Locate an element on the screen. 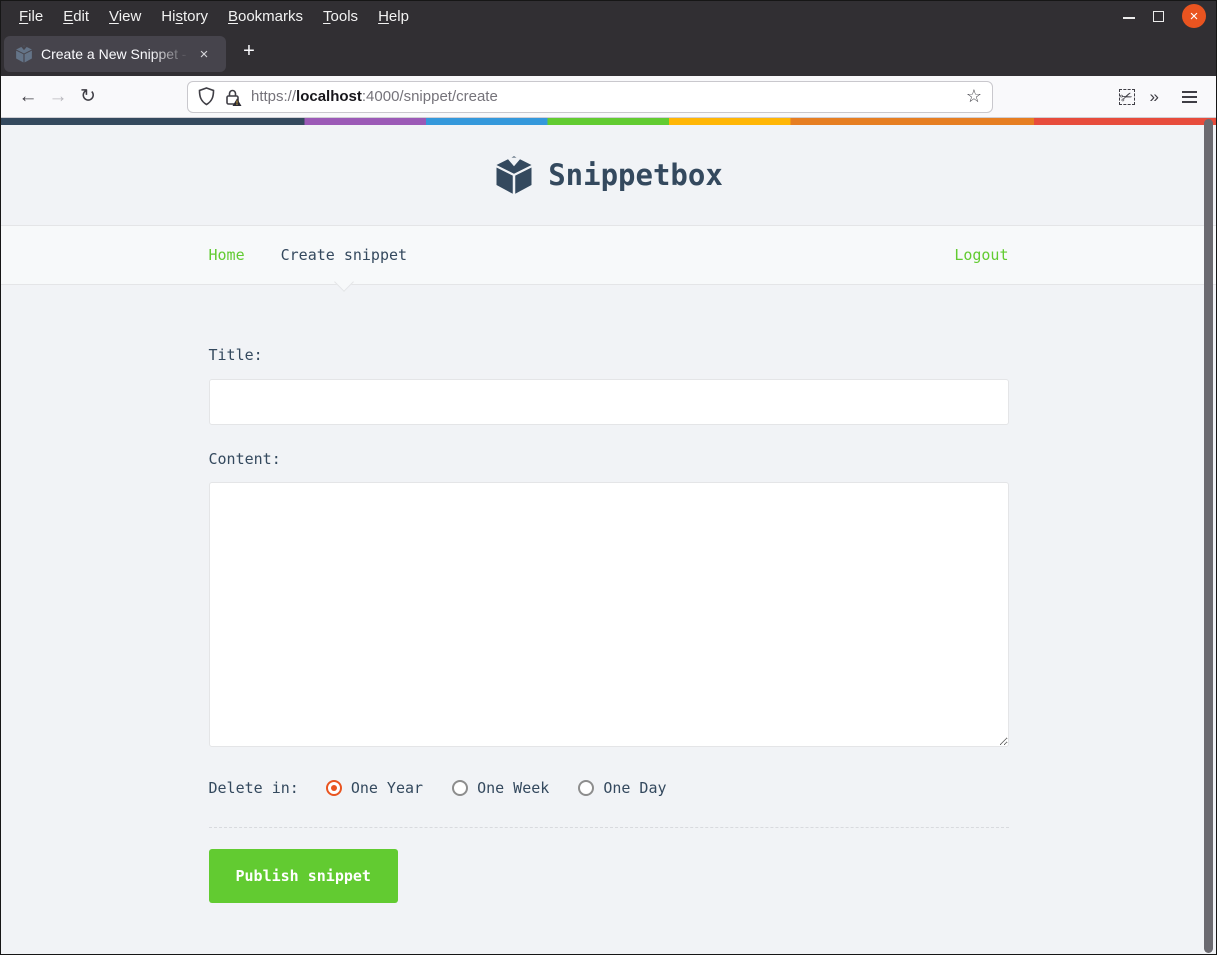  menu-help: Help is located at coordinates (393, 16).